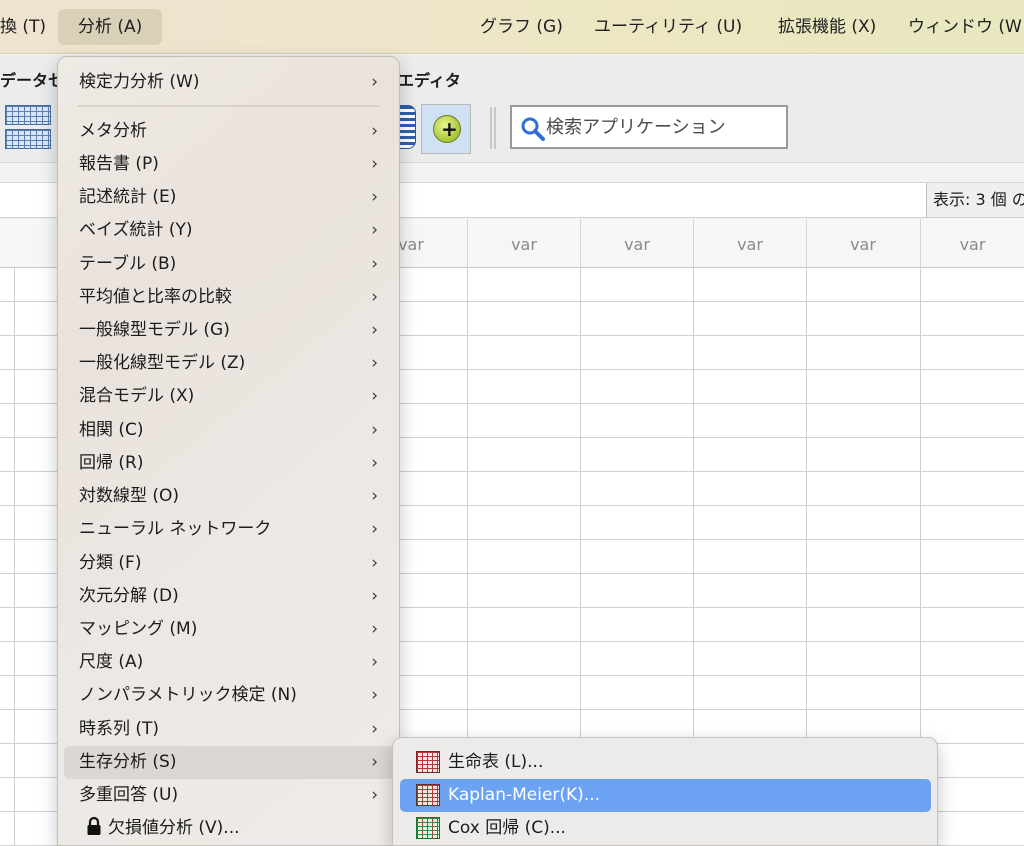 The image size is (1024, 846). What do you see at coordinates (28, 139) in the screenshot?
I see `variable-view-icon` at bounding box center [28, 139].